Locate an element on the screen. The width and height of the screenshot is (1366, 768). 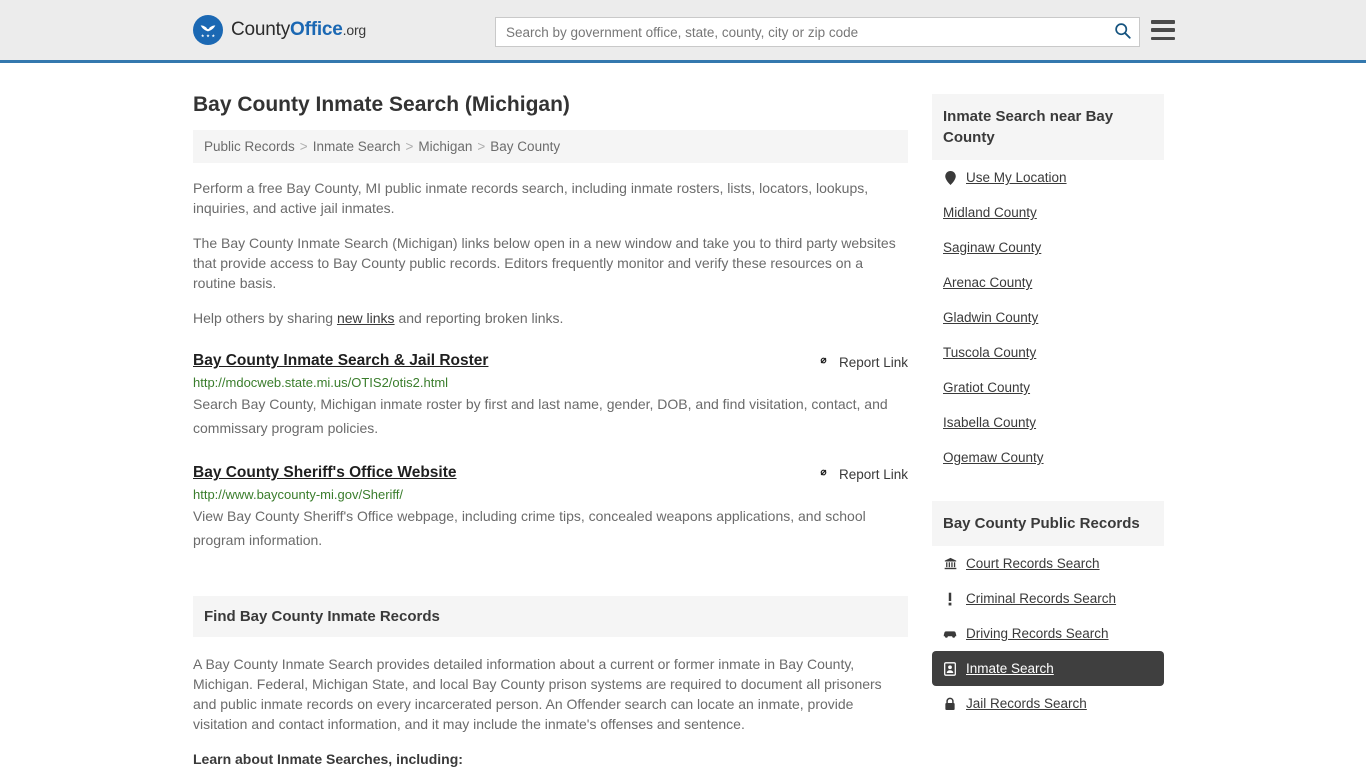
id-card-icon is located at coordinates (950, 668).